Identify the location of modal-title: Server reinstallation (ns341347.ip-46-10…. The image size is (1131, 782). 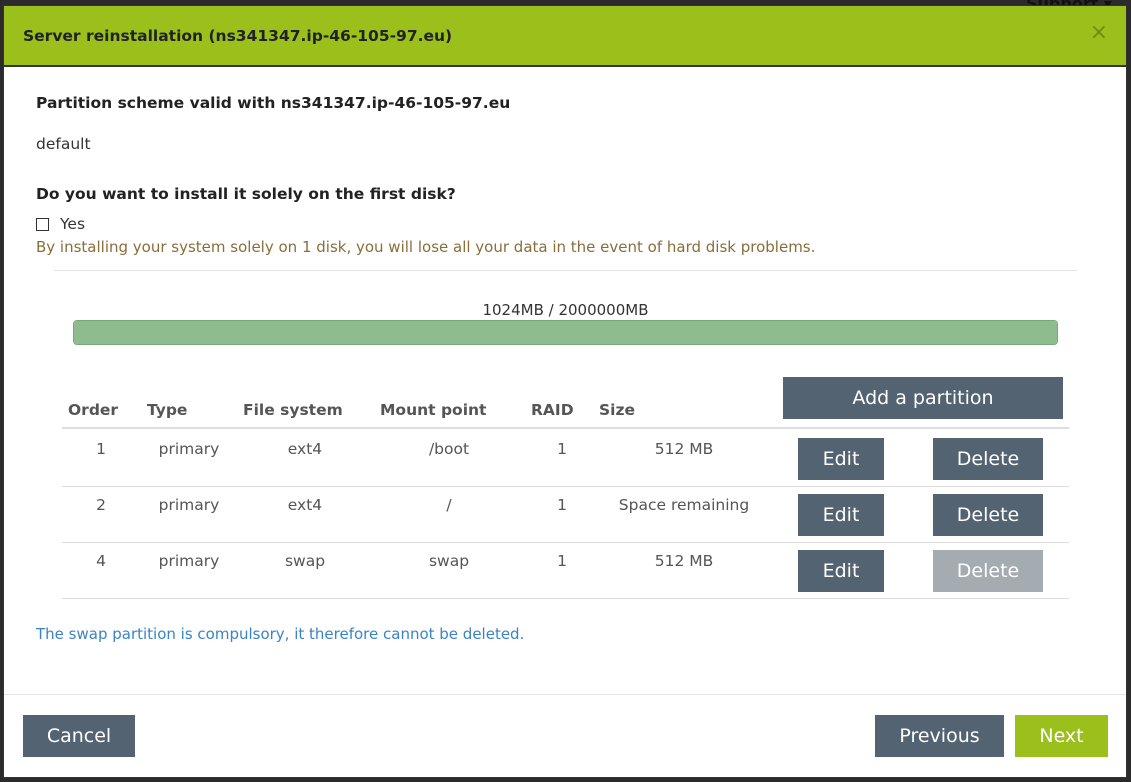
(238, 36).